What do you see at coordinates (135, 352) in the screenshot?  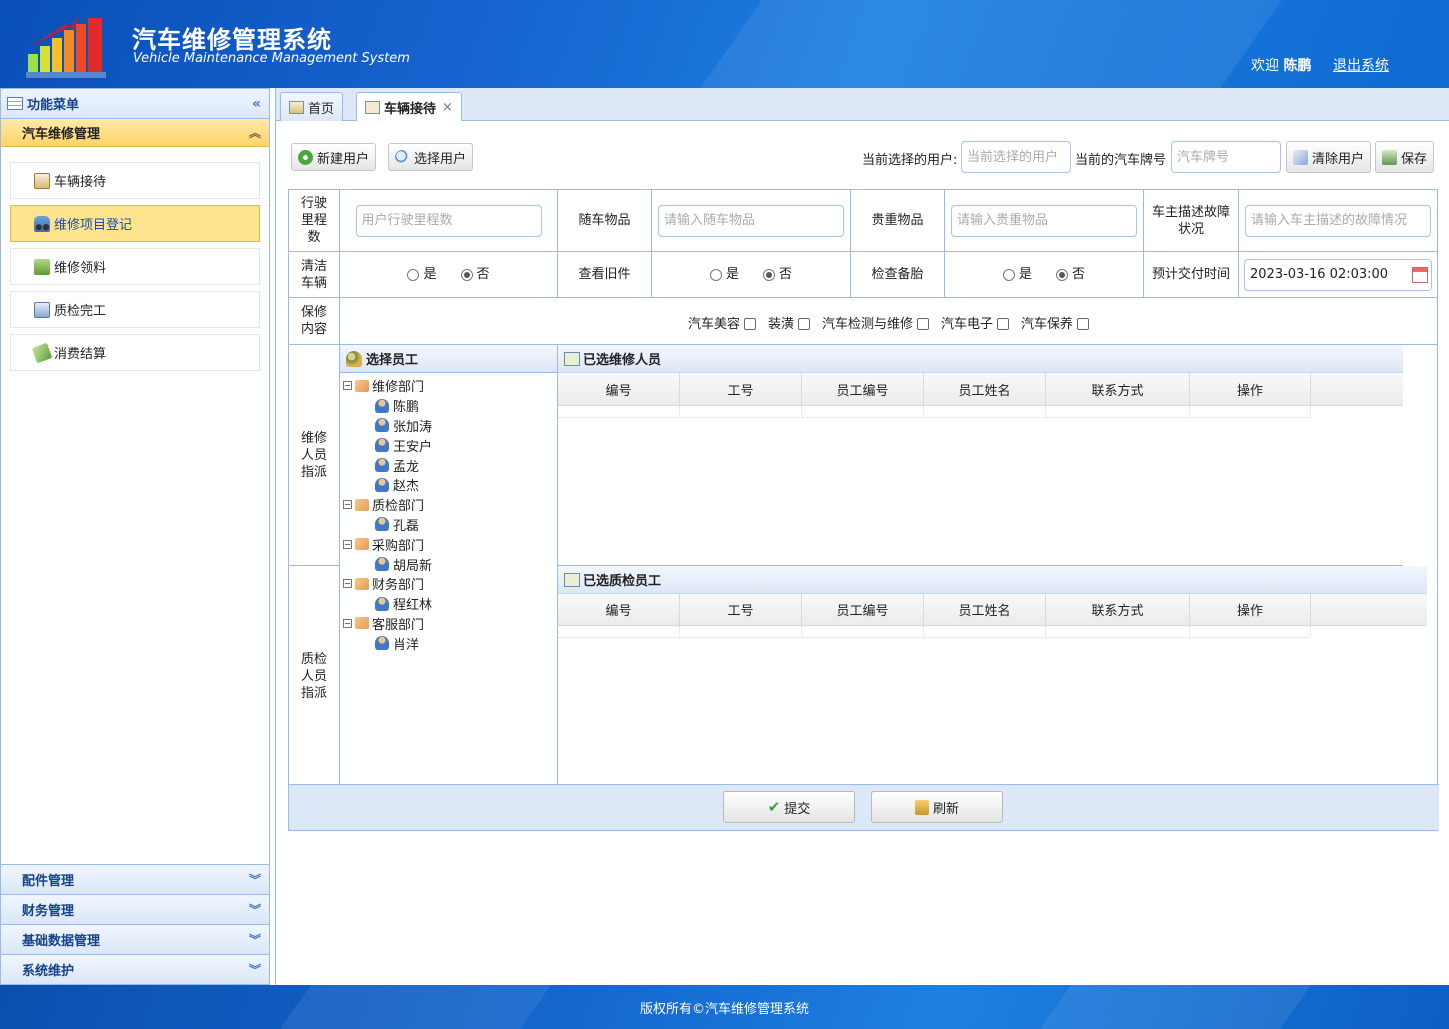 I see `menu-item-settlement: 消费结算` at bounding box center [135, 352].